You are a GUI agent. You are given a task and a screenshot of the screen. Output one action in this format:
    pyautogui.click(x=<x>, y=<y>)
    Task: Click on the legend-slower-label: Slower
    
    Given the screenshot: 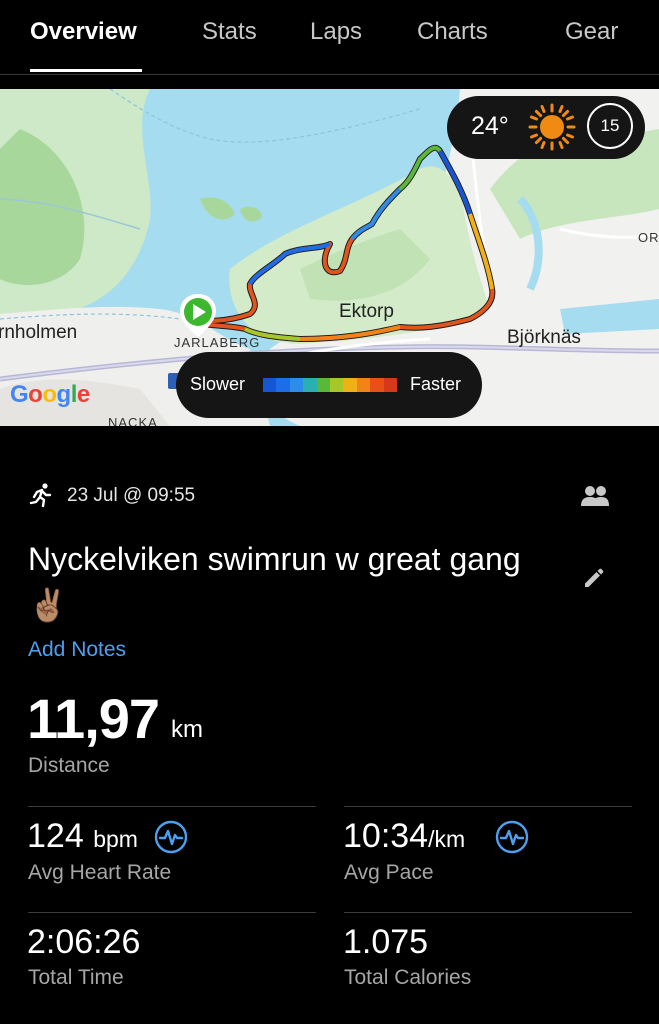 What is the action you would take?
    pyautogui.click(x=218, y=384)
    